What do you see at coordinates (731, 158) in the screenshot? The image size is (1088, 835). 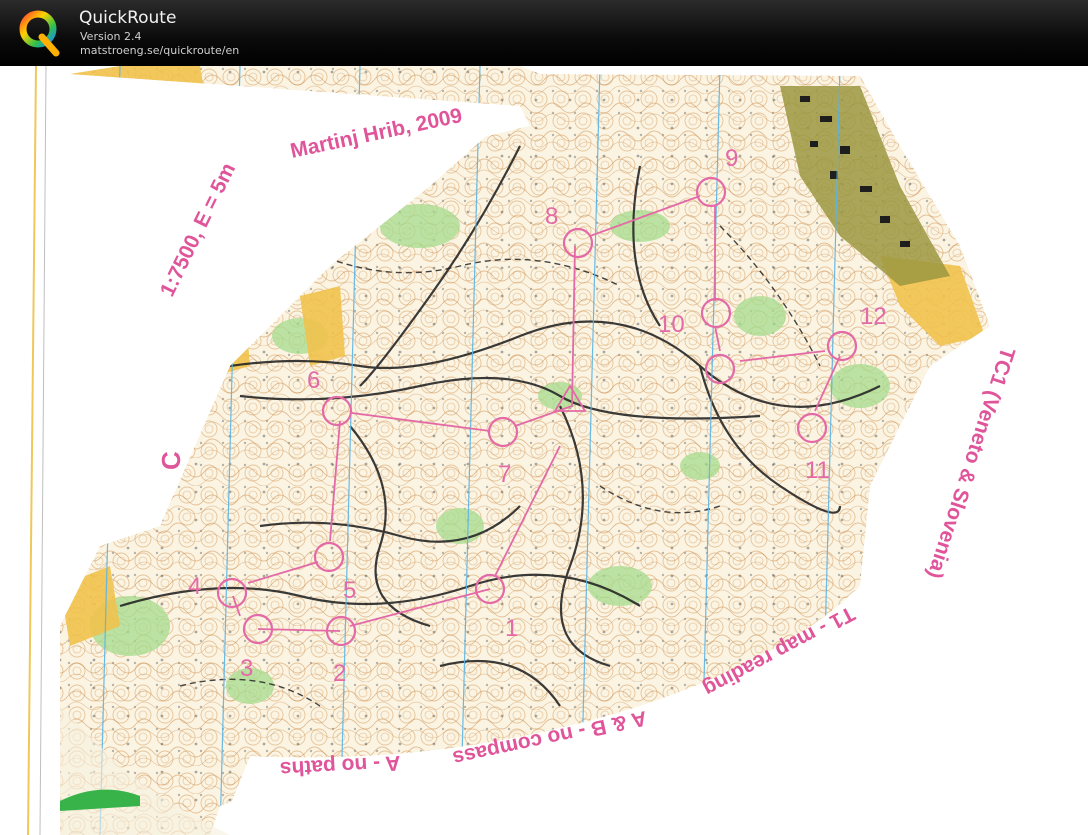 I see `control-number-9: 9` at bounding box center [731, 158].